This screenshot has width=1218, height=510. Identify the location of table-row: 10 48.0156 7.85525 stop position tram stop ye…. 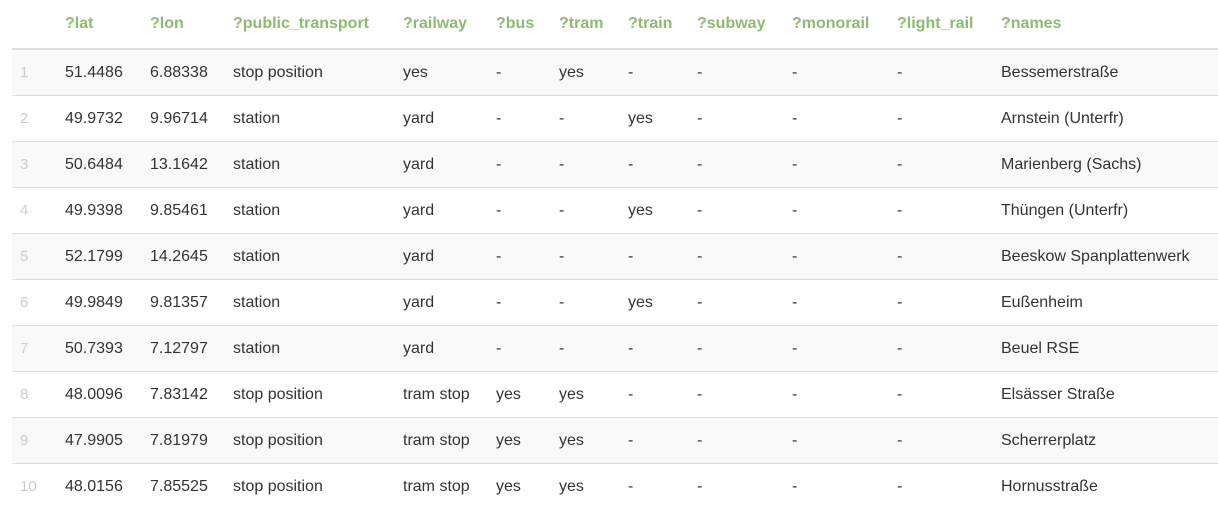
(615, 486).